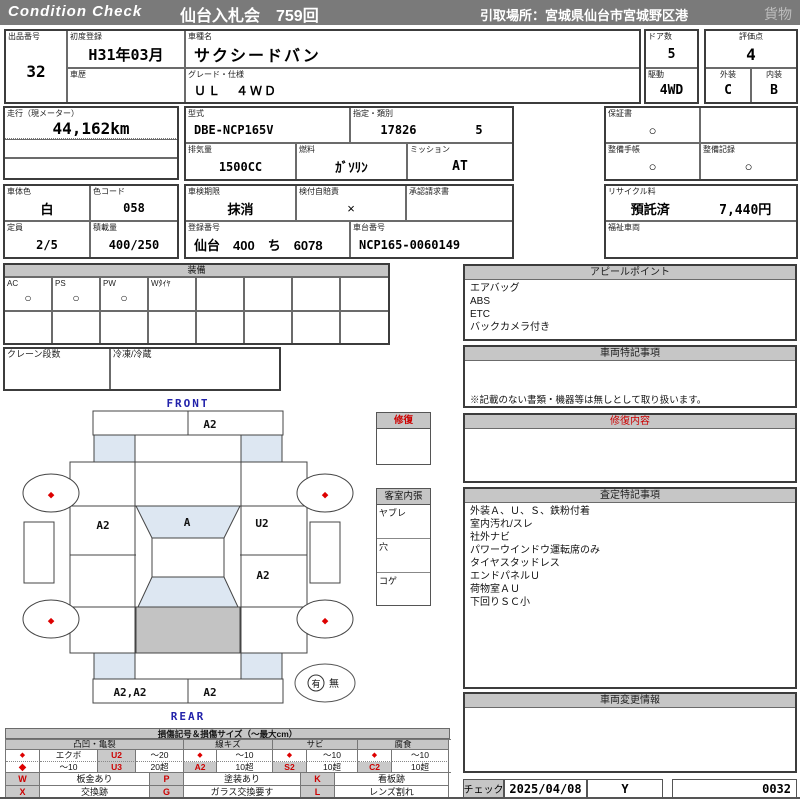 The width and height of the screenshot is (800, 800). What do you see at coordinates (19, 191) in the screenshot?
I see `body-color-label: 車体色` at bounding box center [19, 191].